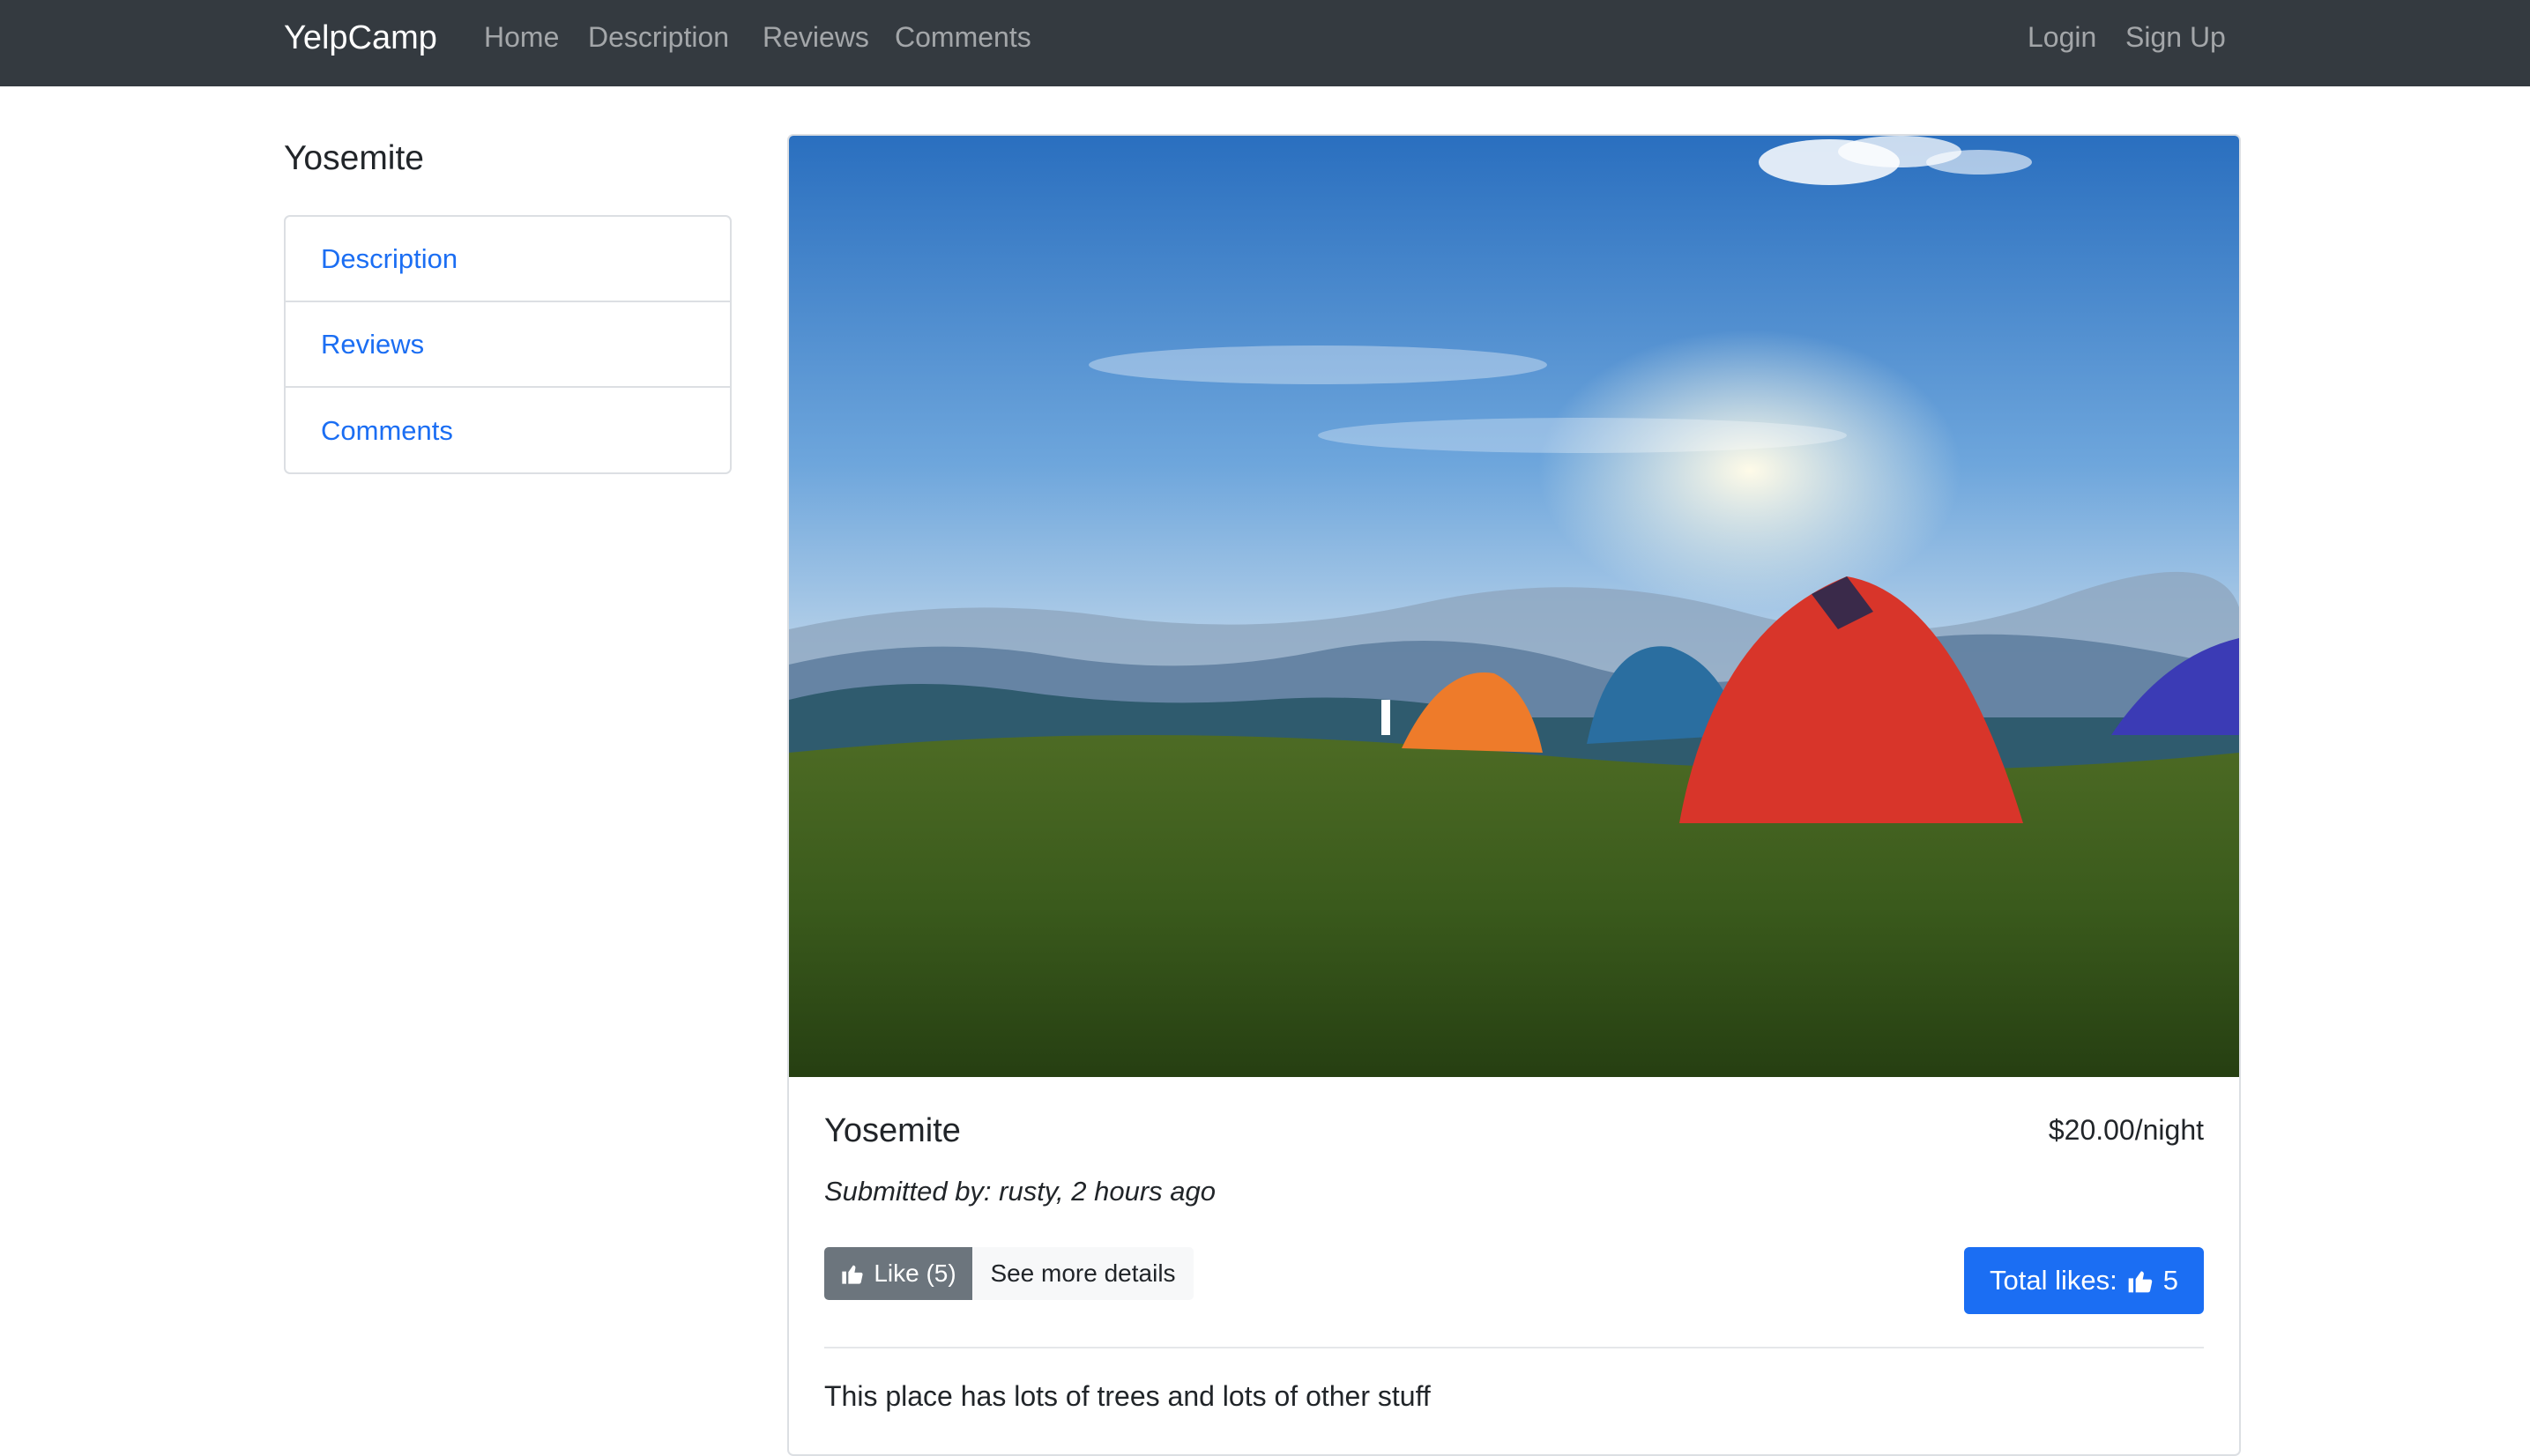  Describe the element at coordinates (508, 259) in the screenshot. I see `sidebar-item-description: Description` at that location.